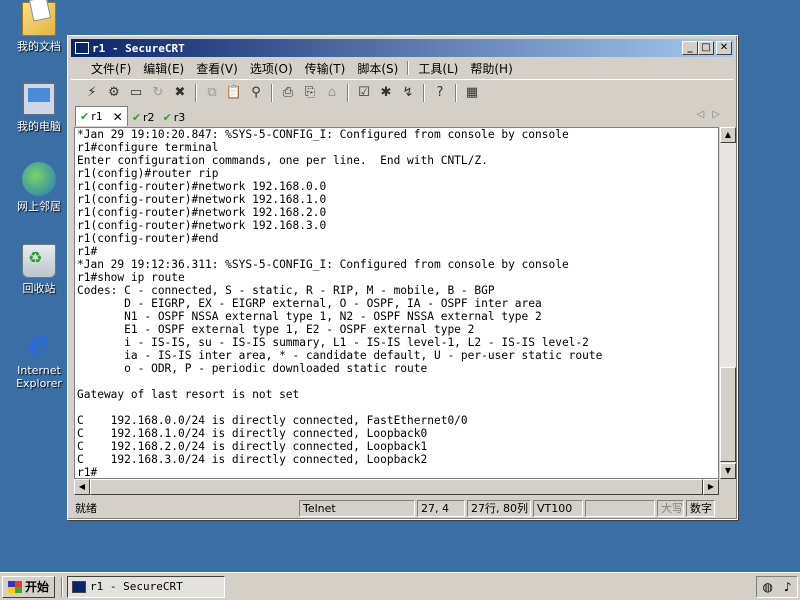  Describe the element at coordinates (39, 269) in the screenshot. I see `desktop-icon-recycle-bin: 回收站` at that location.